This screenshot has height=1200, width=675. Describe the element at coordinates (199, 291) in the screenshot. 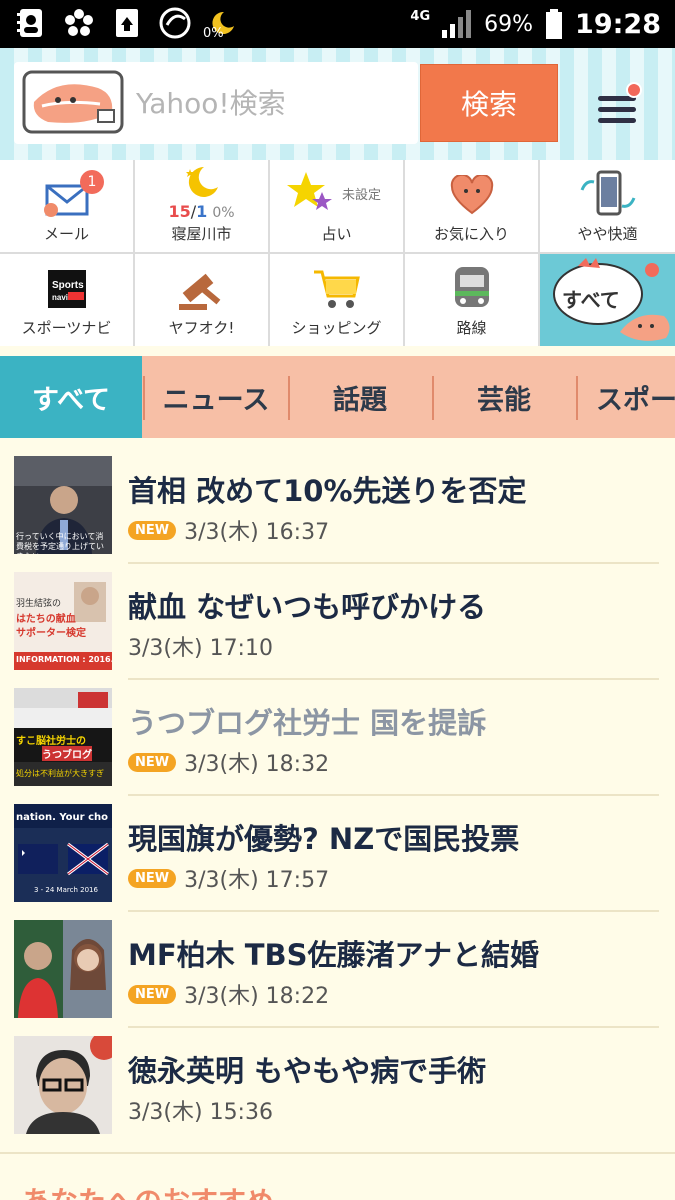

I see `gavel-icon` at that location.